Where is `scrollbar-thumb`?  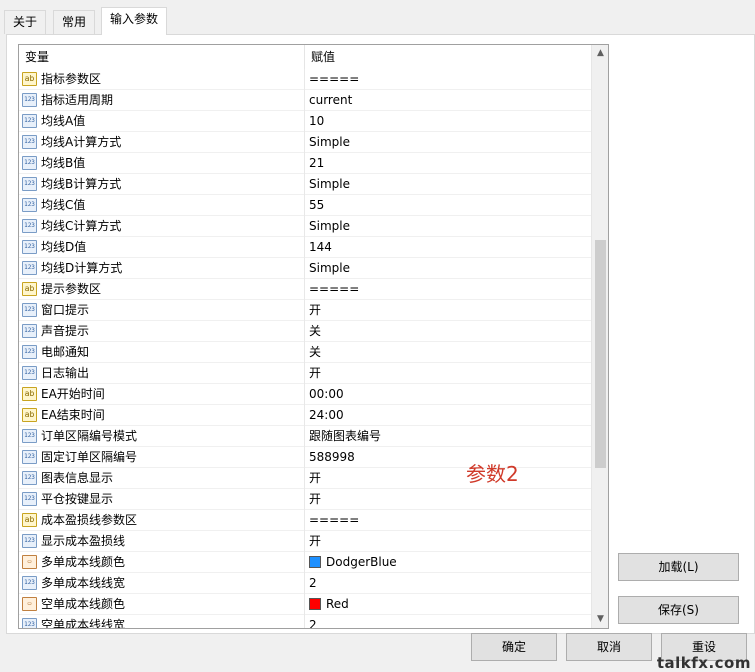 scrollbar-thumb is located at coordinates (600, 354).